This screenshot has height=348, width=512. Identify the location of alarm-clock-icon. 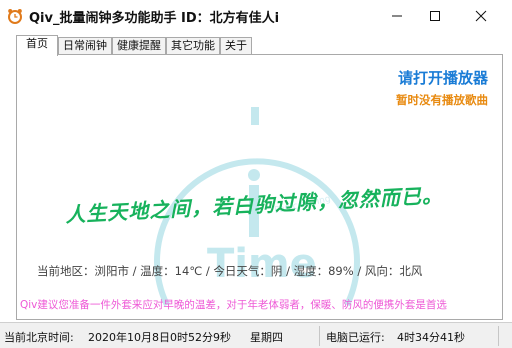
(15, 16).